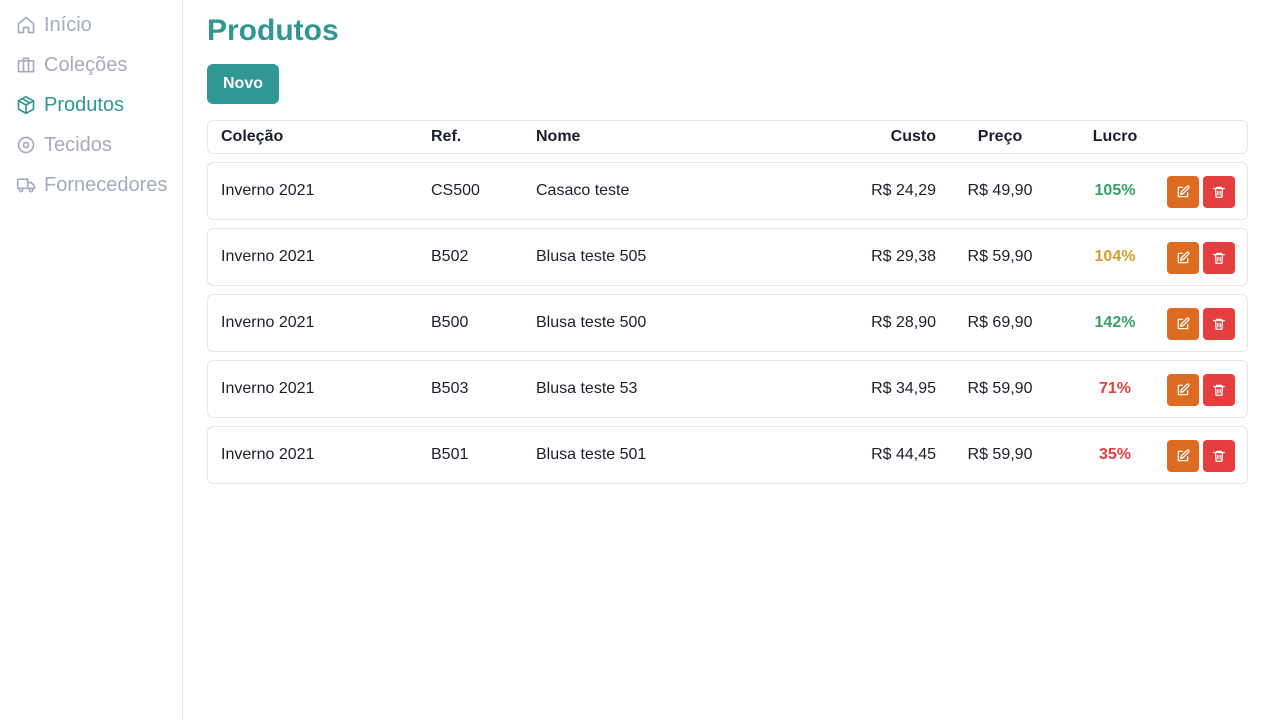  I want to click on sidebar-item-produtos: Produtos, so click(70, 105).